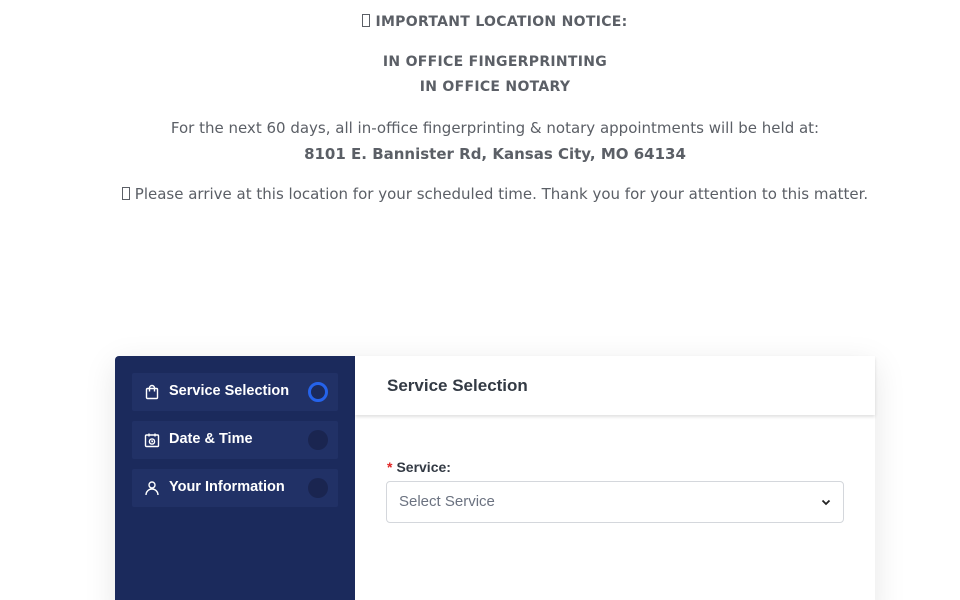 Image resolution: width=960 pixels, height=600 pixels. I want to click on required-marker: *, so click(390, 467).